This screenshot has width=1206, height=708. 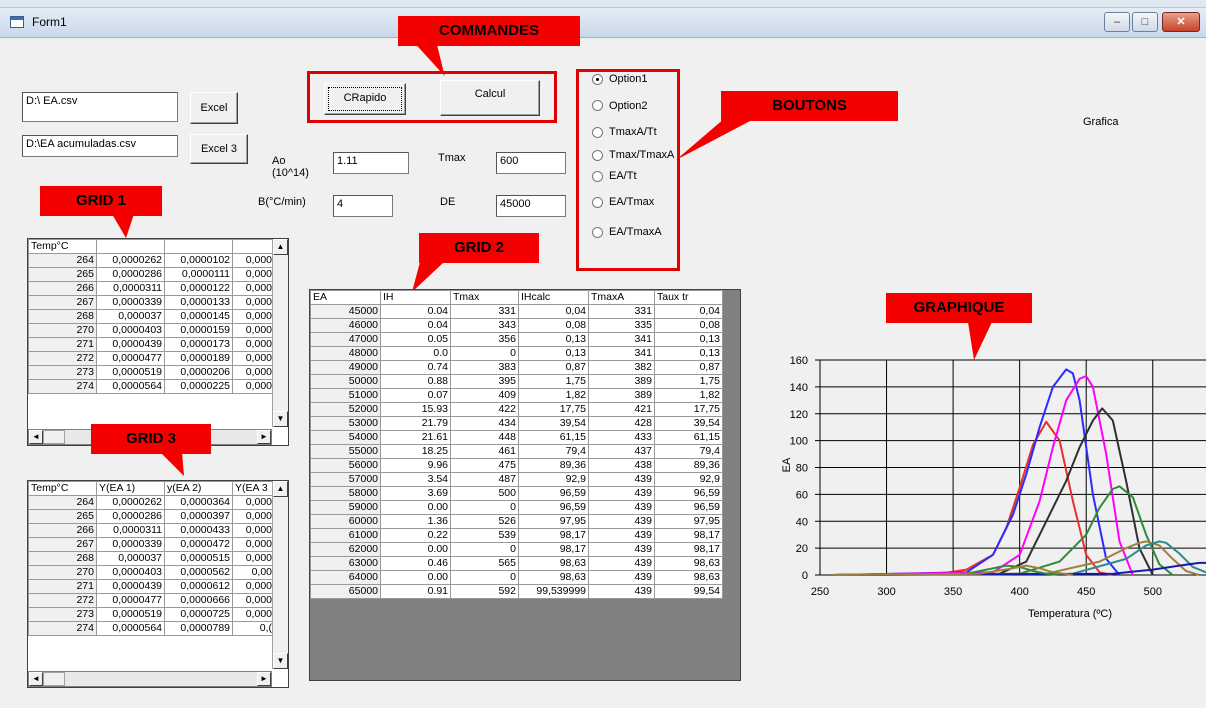 What do you see at coordinates (198, 372) in the screenshot?
I see `table-cell: 0,0000206` at bounding box center [198, 372].